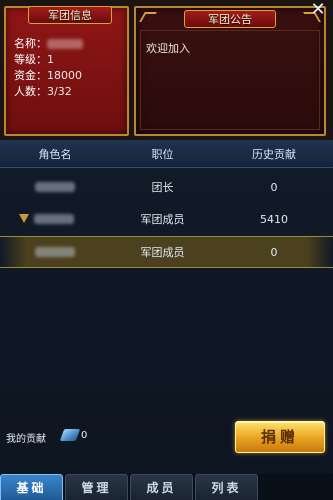 The height and width of the screenshot is (500, 333). Describe the element at coordinates (318, 10) in the screenshot. I see `close-icon: ✕` at that location.